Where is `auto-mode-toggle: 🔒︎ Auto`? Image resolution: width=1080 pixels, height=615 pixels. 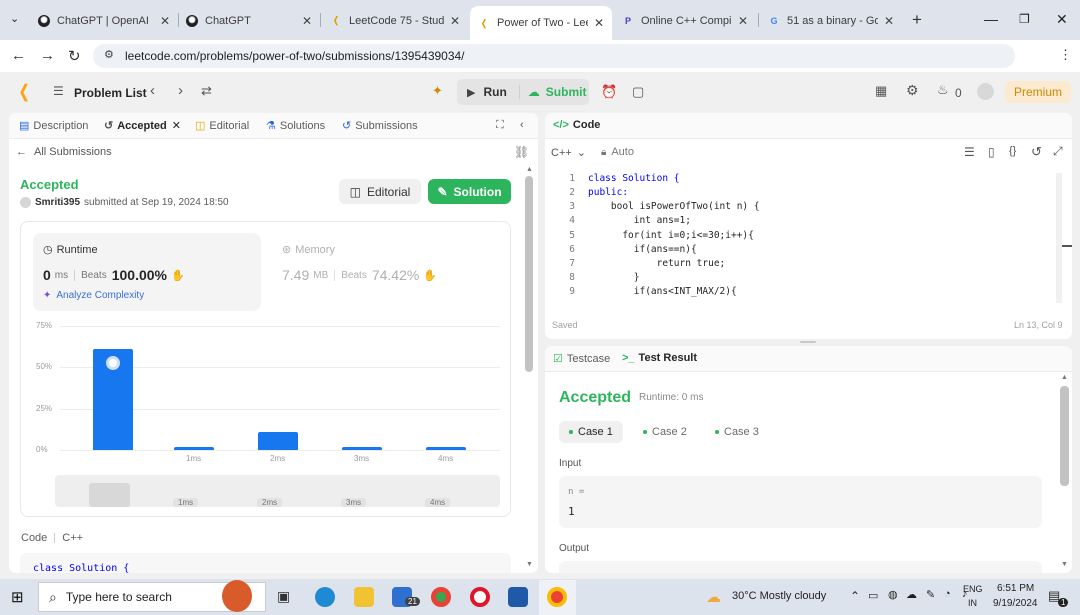 auto-mode-toggle: 🔒︎ Auto is located at coordinates (617, 152).